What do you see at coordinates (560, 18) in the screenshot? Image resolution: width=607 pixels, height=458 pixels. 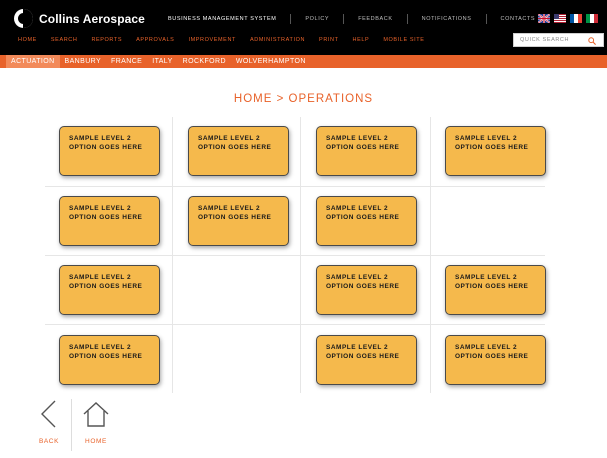 I see `us-flag-icon` at bounding box center [560, 18].